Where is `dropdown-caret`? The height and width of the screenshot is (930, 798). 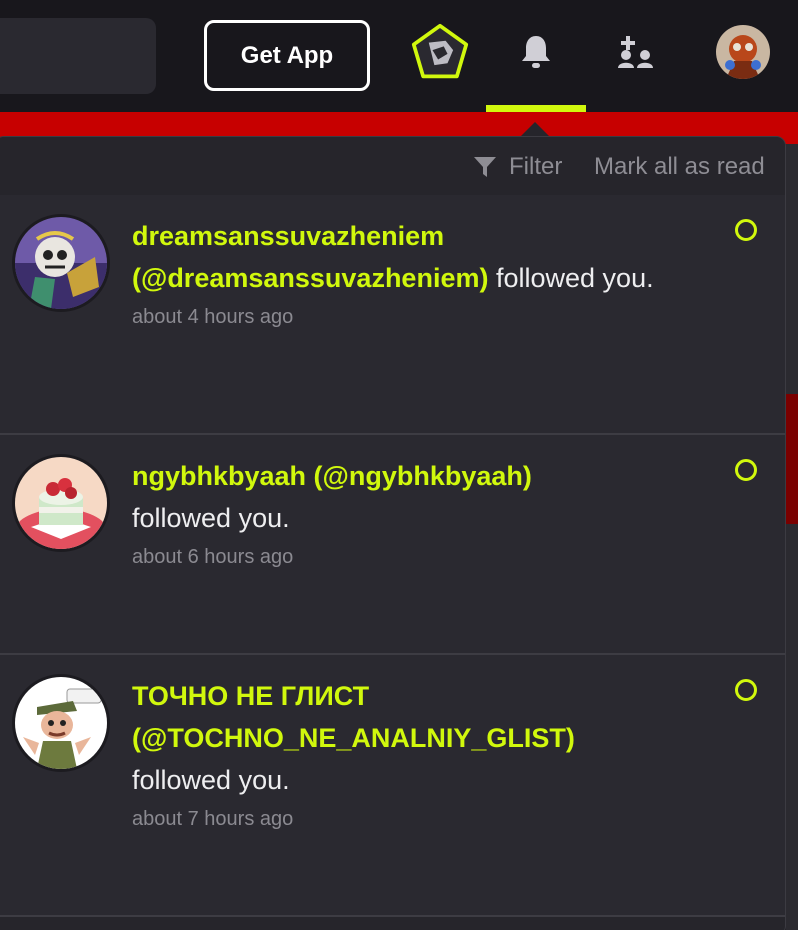 dropdown-caret is located at coordinates (535, 129).